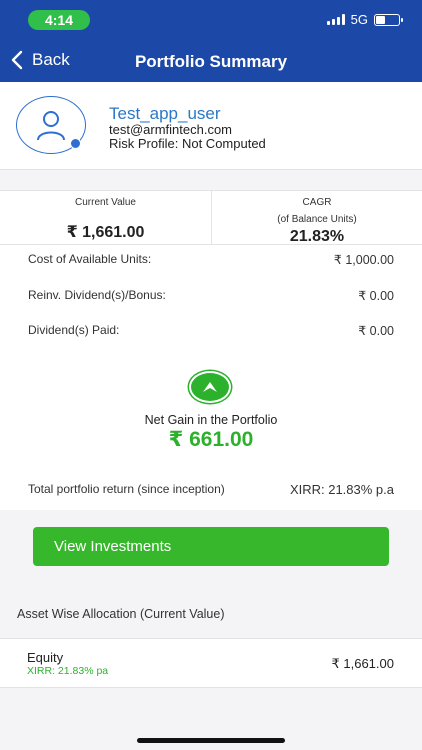  Describe the element at coordinates (45, 657) in the screenshot. I see `asset-name: Equity` at that location.